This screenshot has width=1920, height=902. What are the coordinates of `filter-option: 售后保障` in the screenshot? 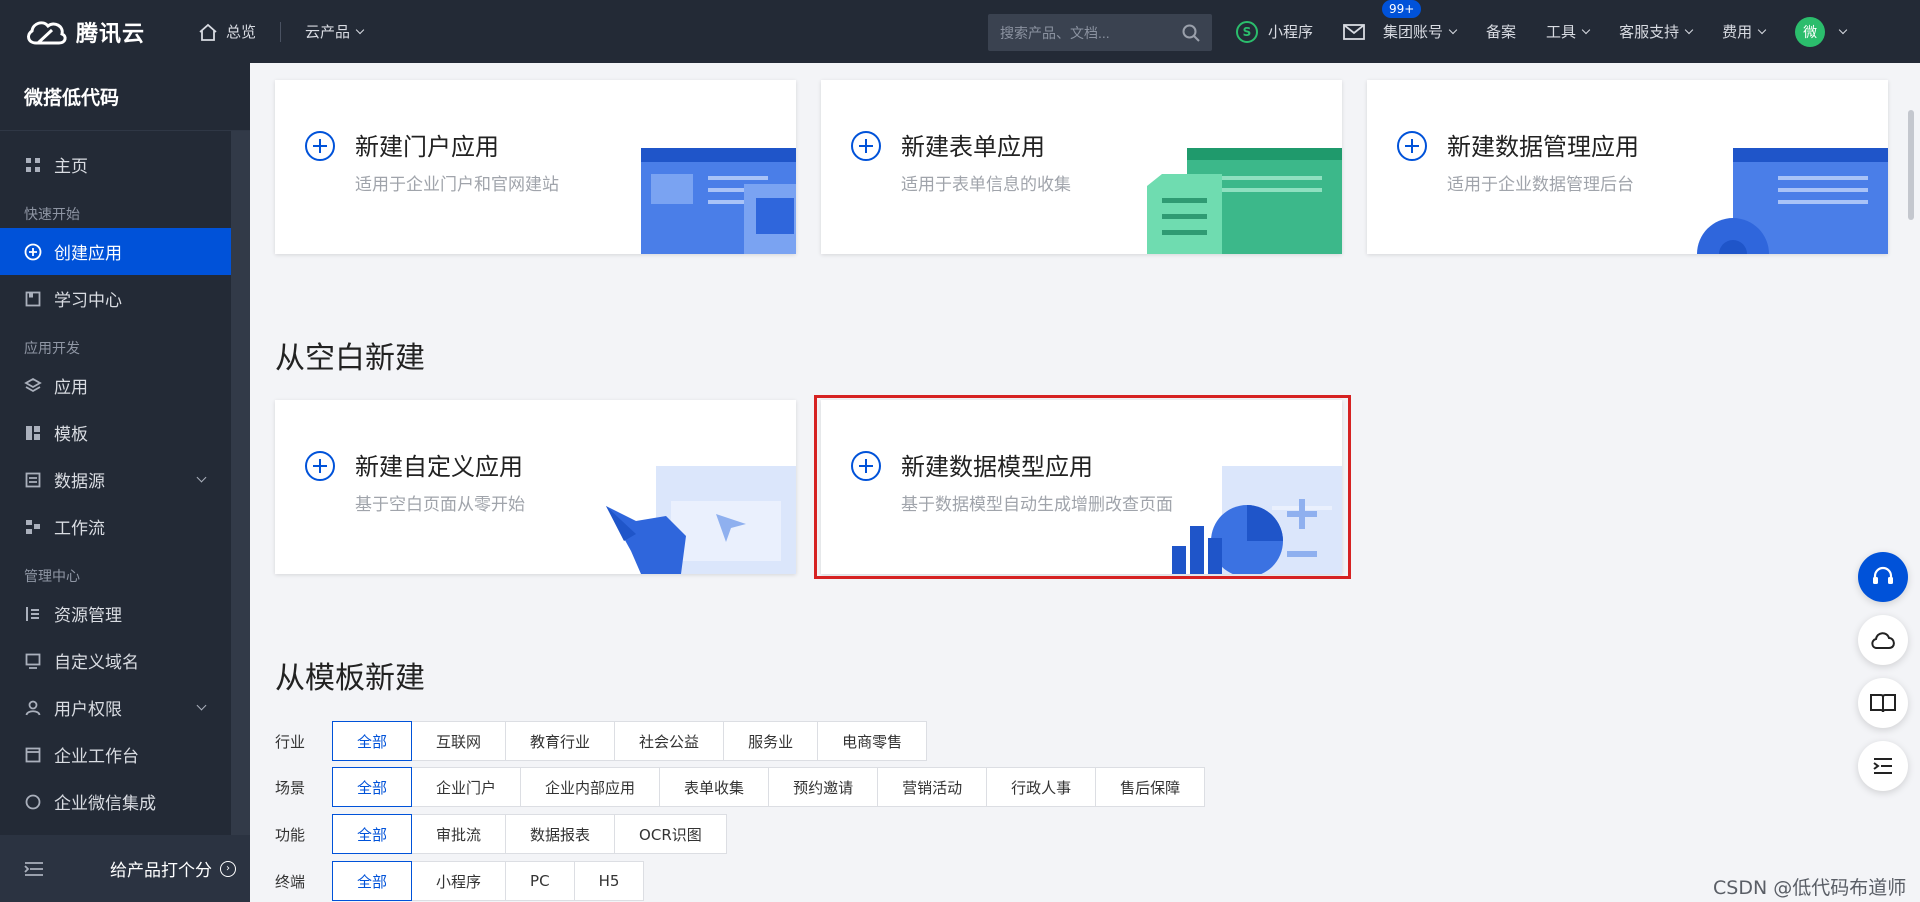 It's located at (1150, 787).